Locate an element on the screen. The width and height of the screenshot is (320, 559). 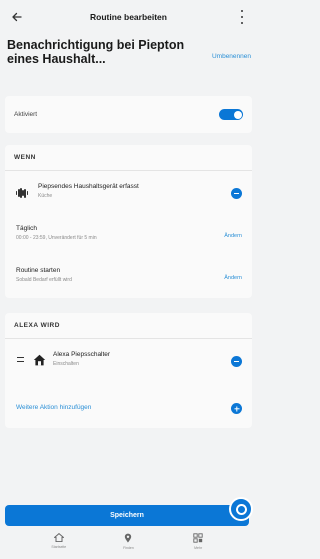
alexa-action-subtitle: Einschalten is located at coordinates (66, 364).